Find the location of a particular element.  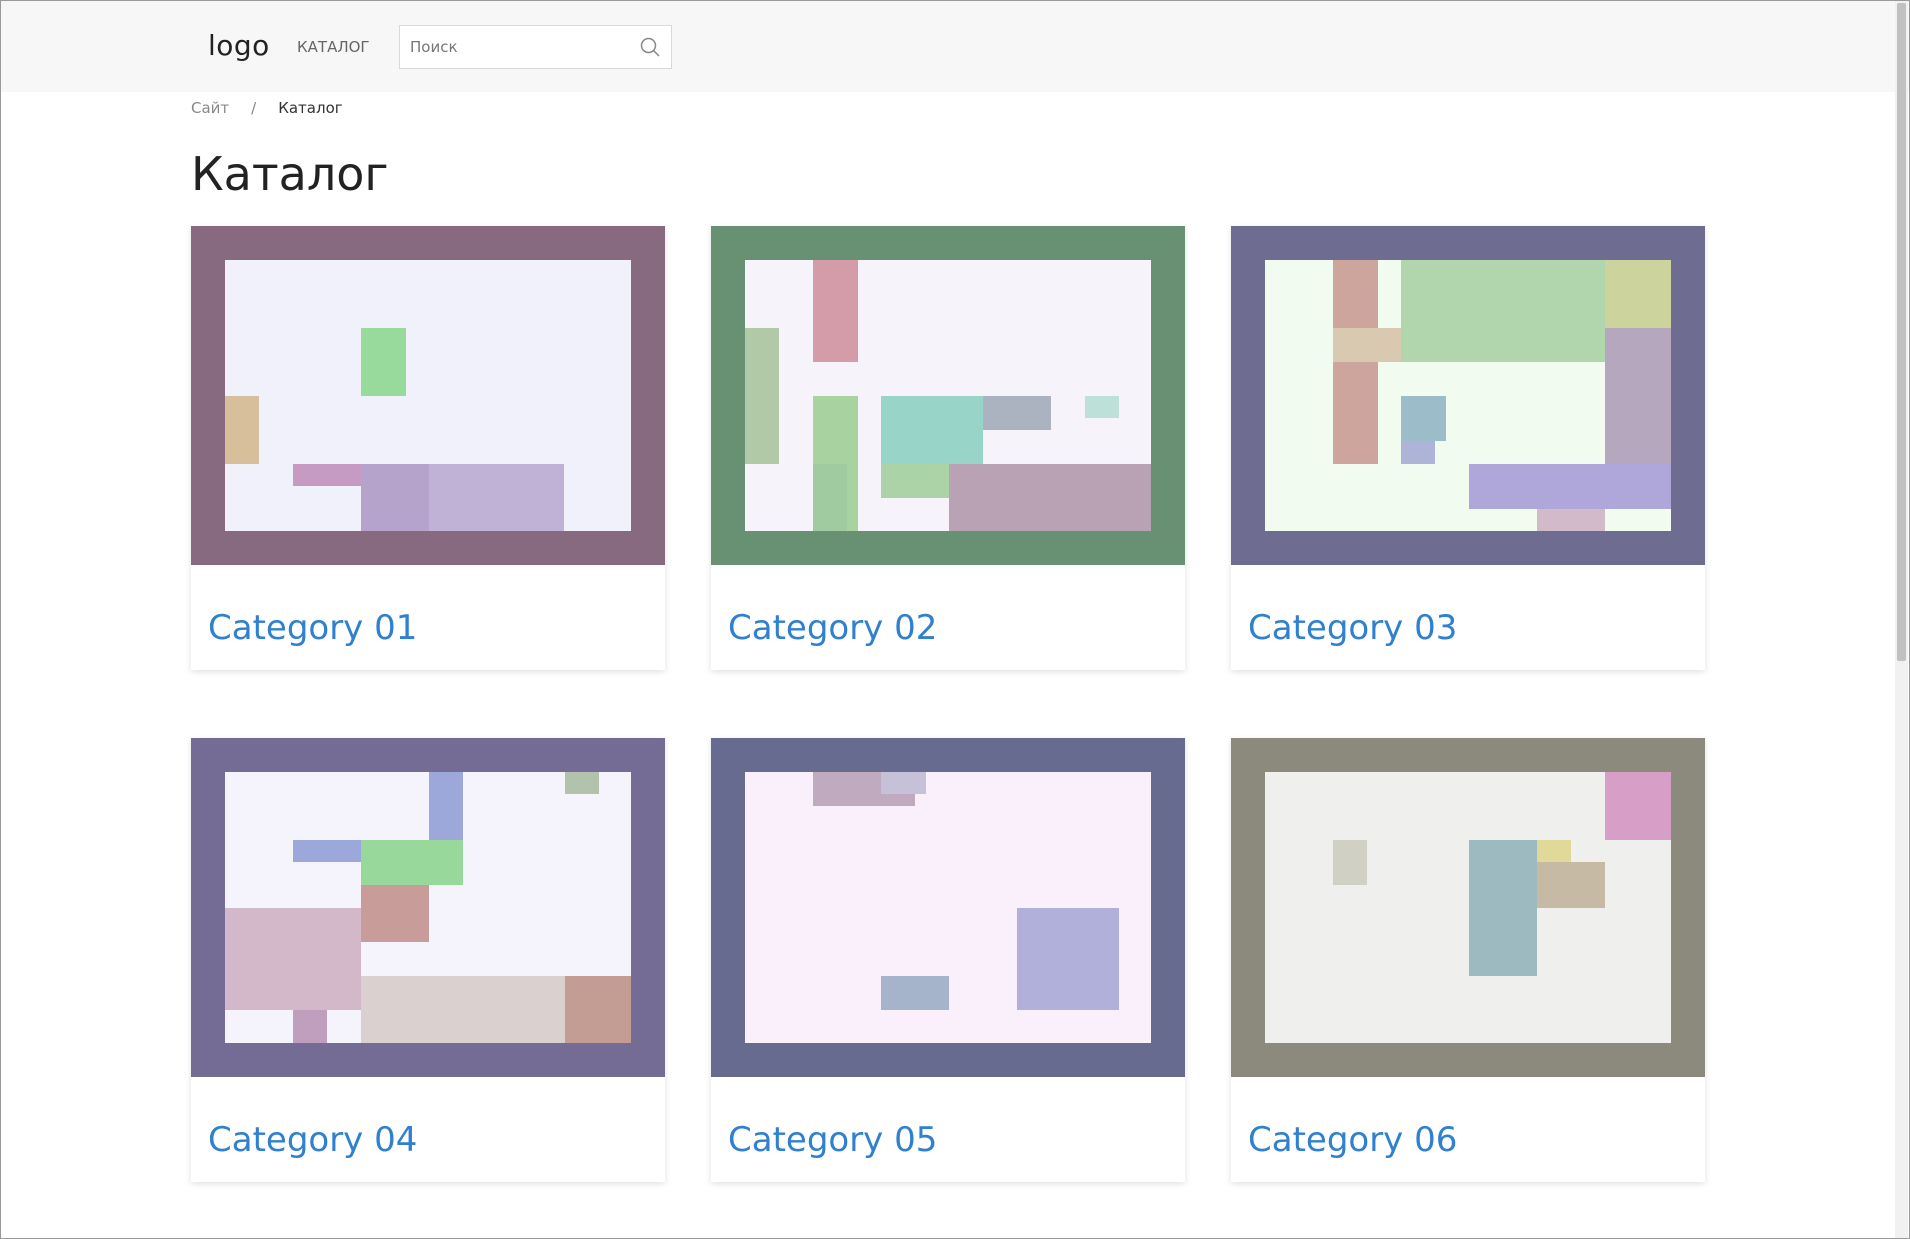

category-card: Category 02 is located at coordinates (948, 448).